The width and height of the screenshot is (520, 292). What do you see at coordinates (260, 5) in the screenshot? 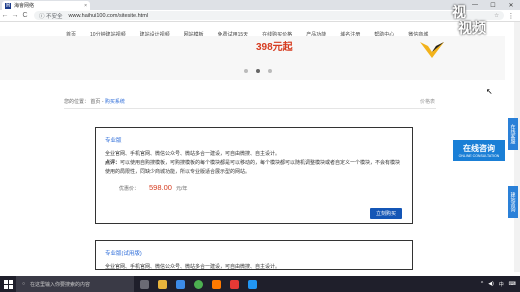
I see `browser-tab-bar: H 海會网络 × — ☐ ✕` at bounding box center [260, 5].